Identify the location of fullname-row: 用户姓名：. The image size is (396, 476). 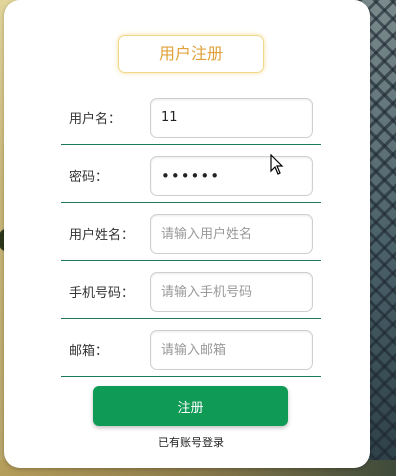
(191, 236).